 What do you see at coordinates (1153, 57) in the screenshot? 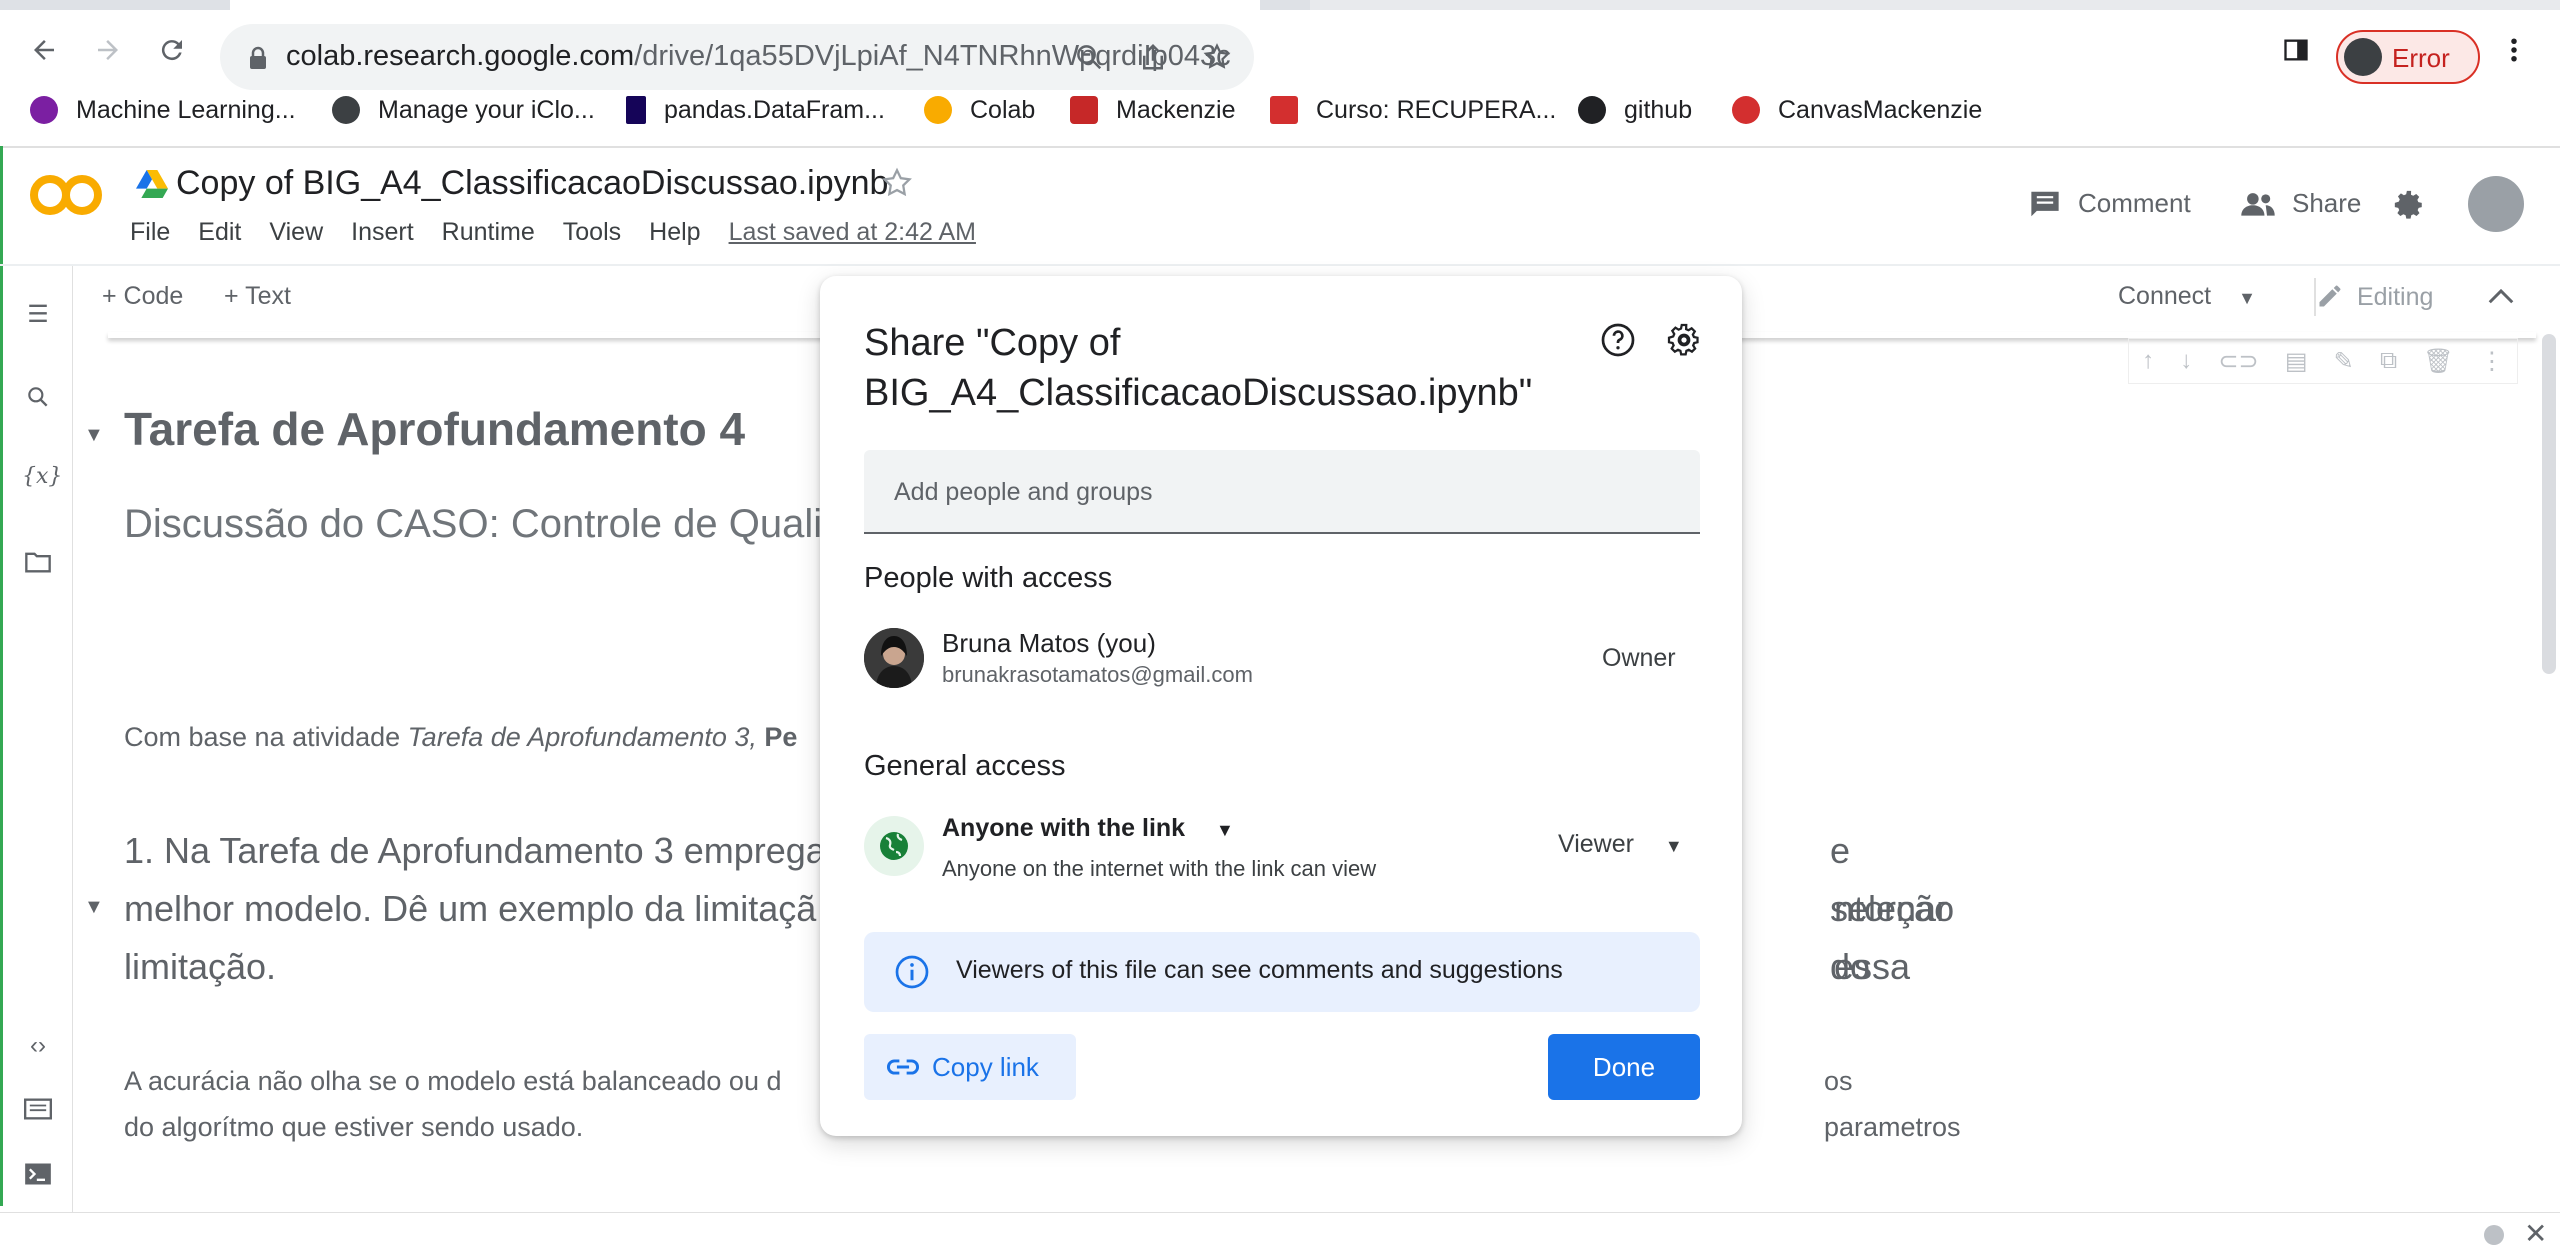
I see `share-page-icon` at bounding box center [1153, 57].